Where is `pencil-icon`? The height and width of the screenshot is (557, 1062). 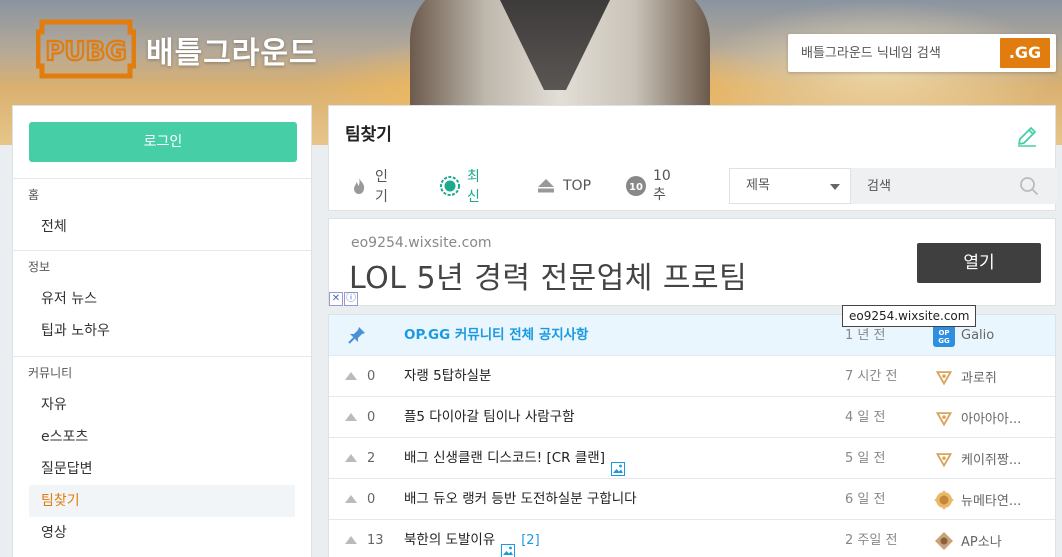
pencil-icon is located at coordinates (1027, 136).